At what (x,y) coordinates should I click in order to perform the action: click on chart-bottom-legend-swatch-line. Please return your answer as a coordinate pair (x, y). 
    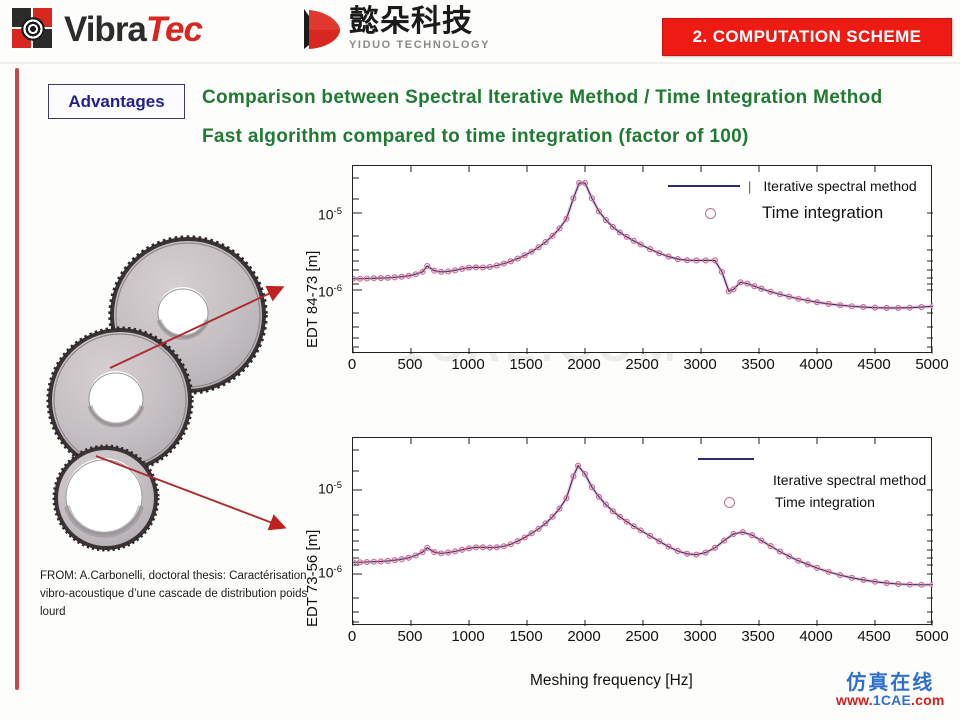
    Looking at the image, I should click on (726, 459).